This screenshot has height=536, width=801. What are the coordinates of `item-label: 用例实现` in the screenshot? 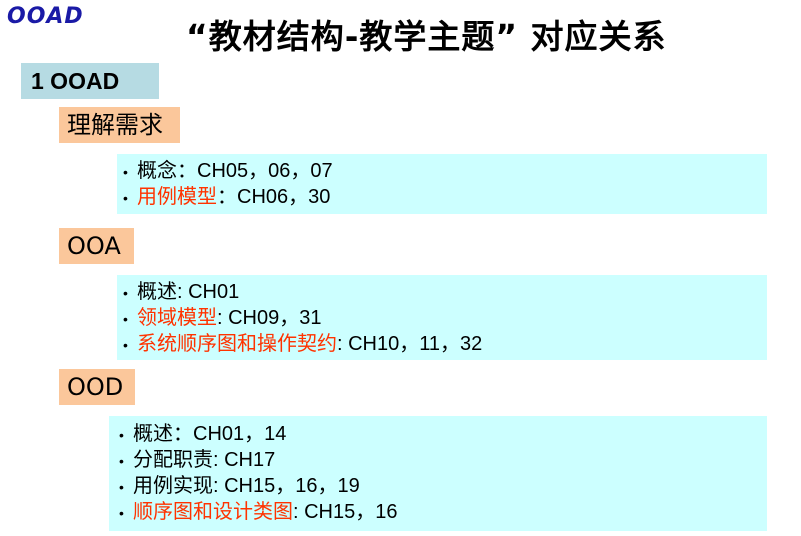 It's located at (173, 486).